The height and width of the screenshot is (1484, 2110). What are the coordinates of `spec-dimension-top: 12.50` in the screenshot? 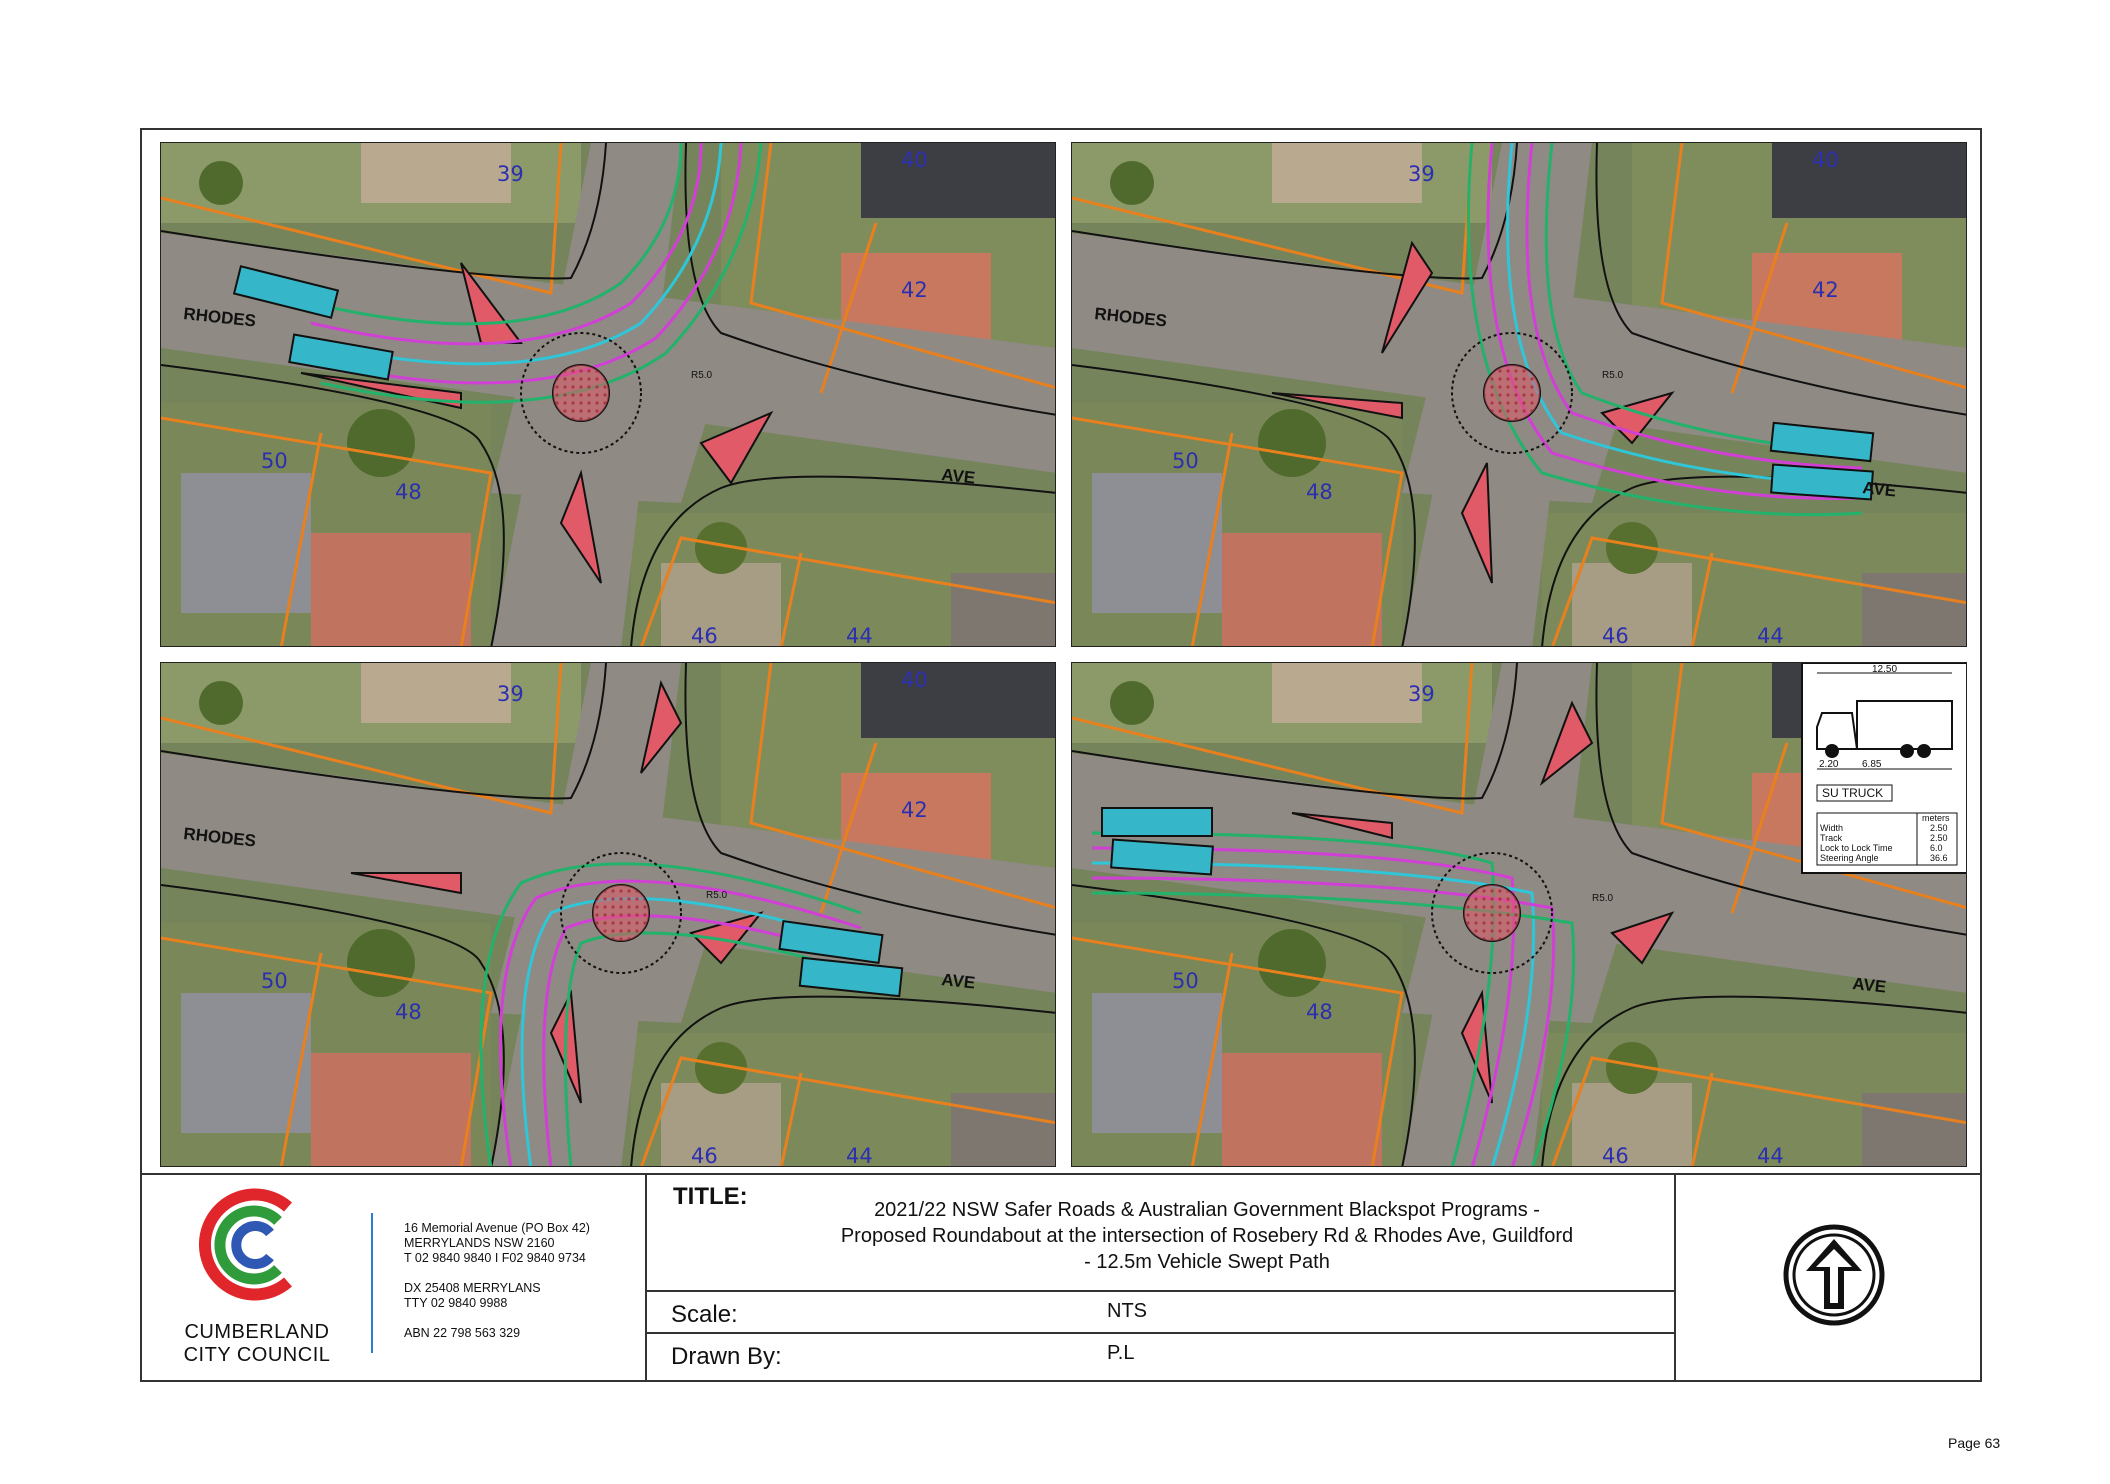 It's located at (1884, 669).